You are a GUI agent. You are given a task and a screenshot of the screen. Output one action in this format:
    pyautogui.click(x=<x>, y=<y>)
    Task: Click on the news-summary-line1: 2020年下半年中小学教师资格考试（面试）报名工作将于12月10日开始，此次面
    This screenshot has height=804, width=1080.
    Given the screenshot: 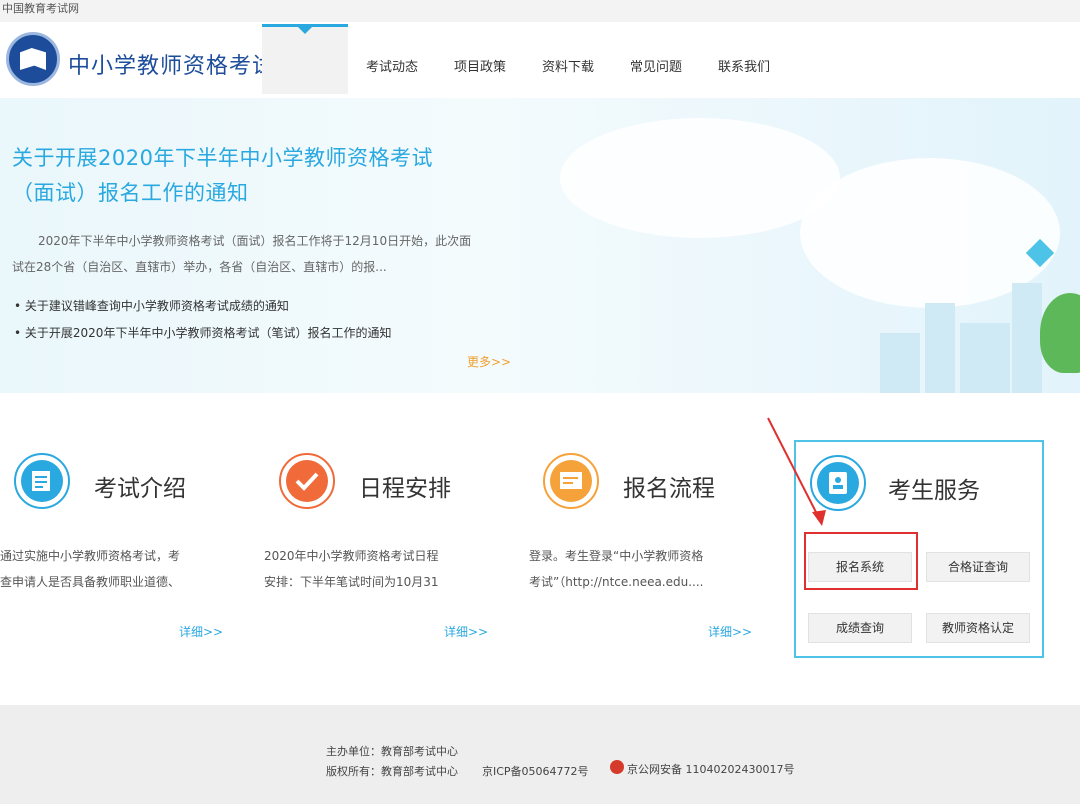 What is the action you would take?
    pyautogui.click(x=255, y=241)
    